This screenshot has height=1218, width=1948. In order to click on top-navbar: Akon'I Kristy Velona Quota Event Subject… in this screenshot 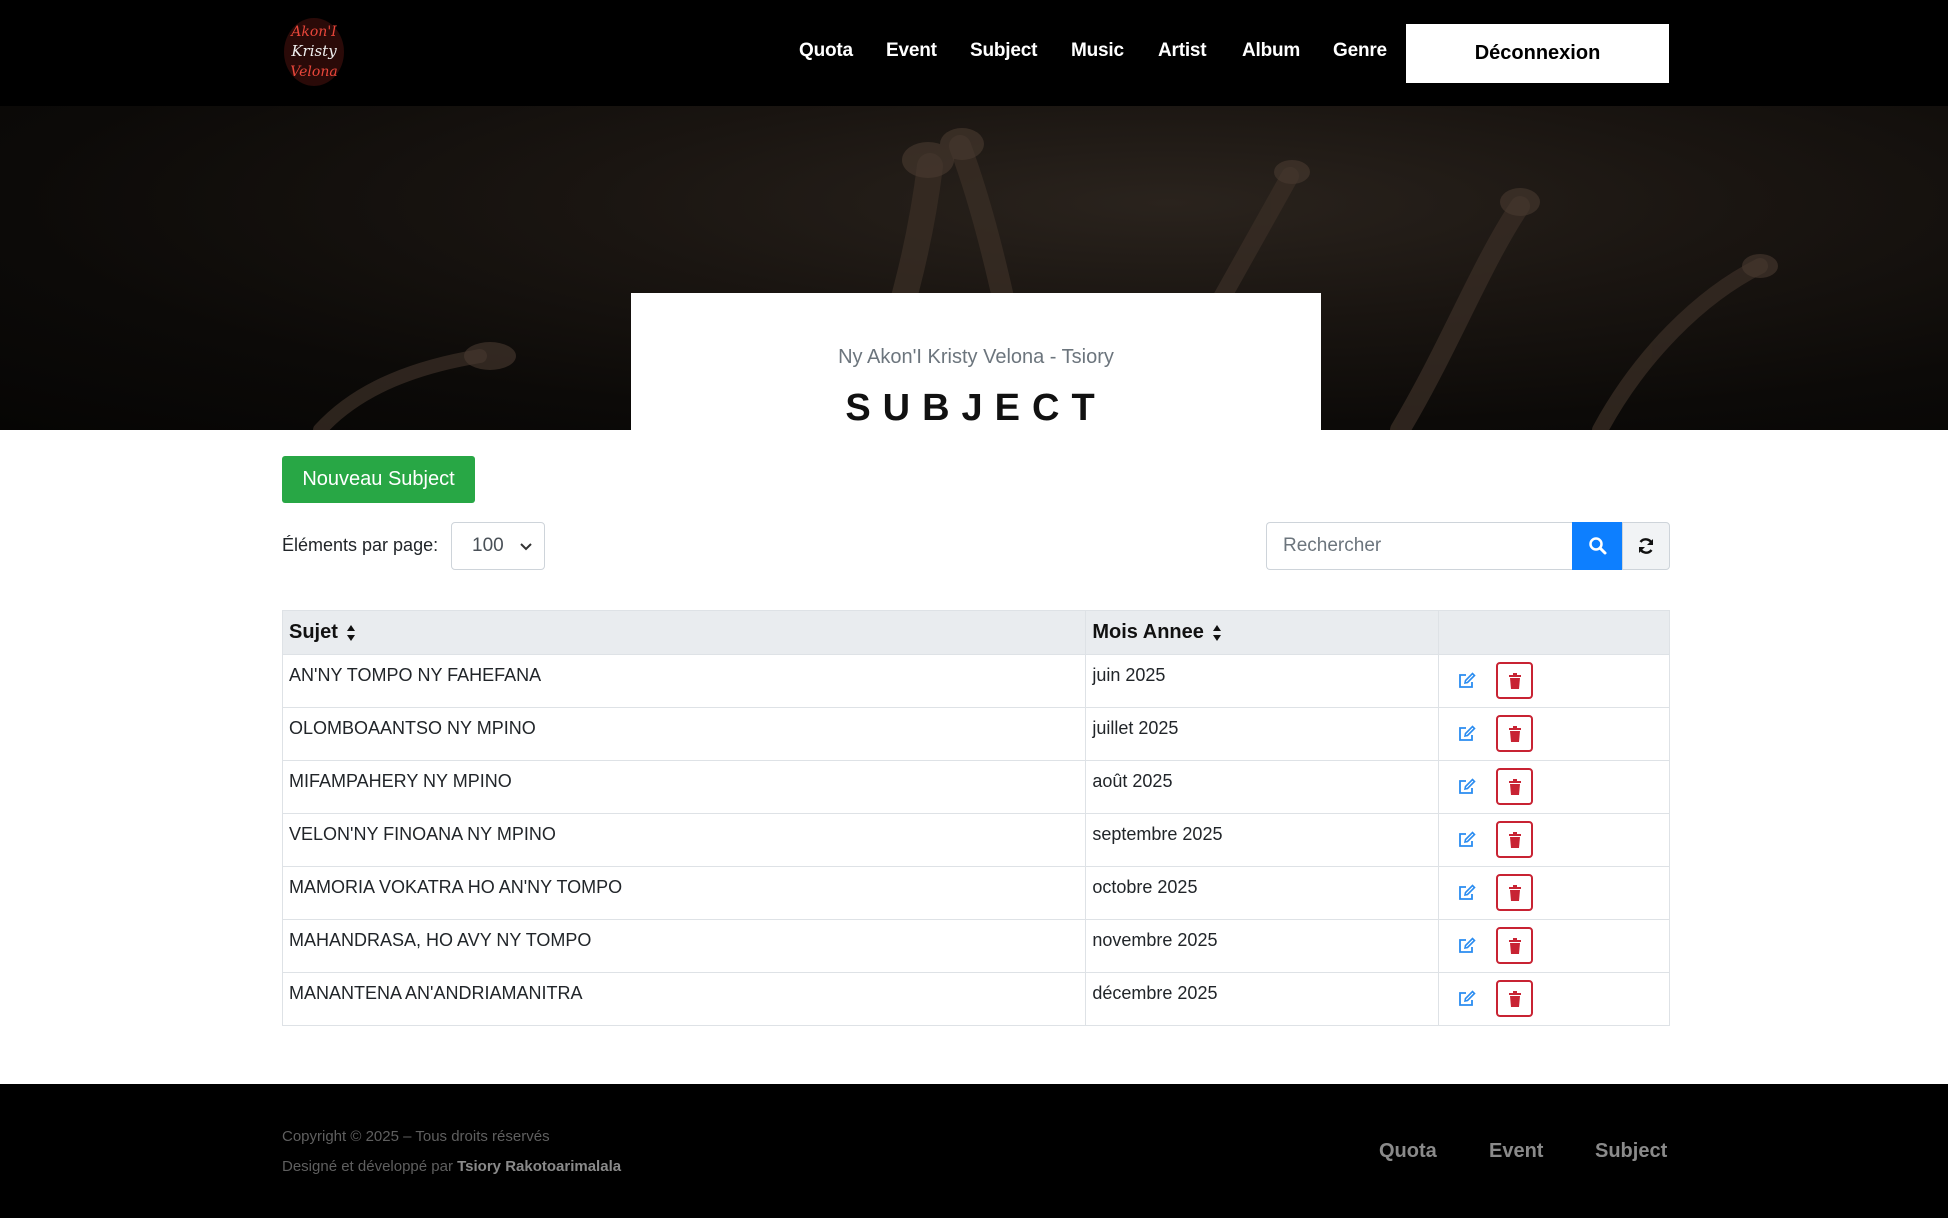, I will do `click(974, 53)`.